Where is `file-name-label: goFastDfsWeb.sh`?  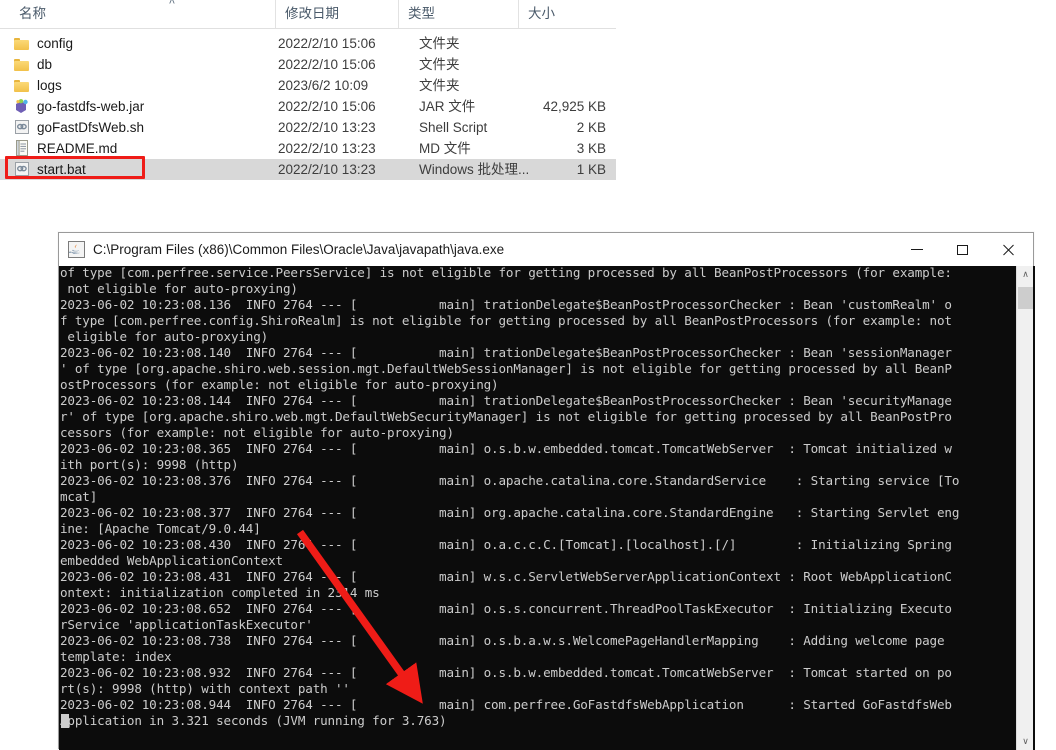 file-name-label: goFastDfsWeb.sh is located at coordinates (91, 127).